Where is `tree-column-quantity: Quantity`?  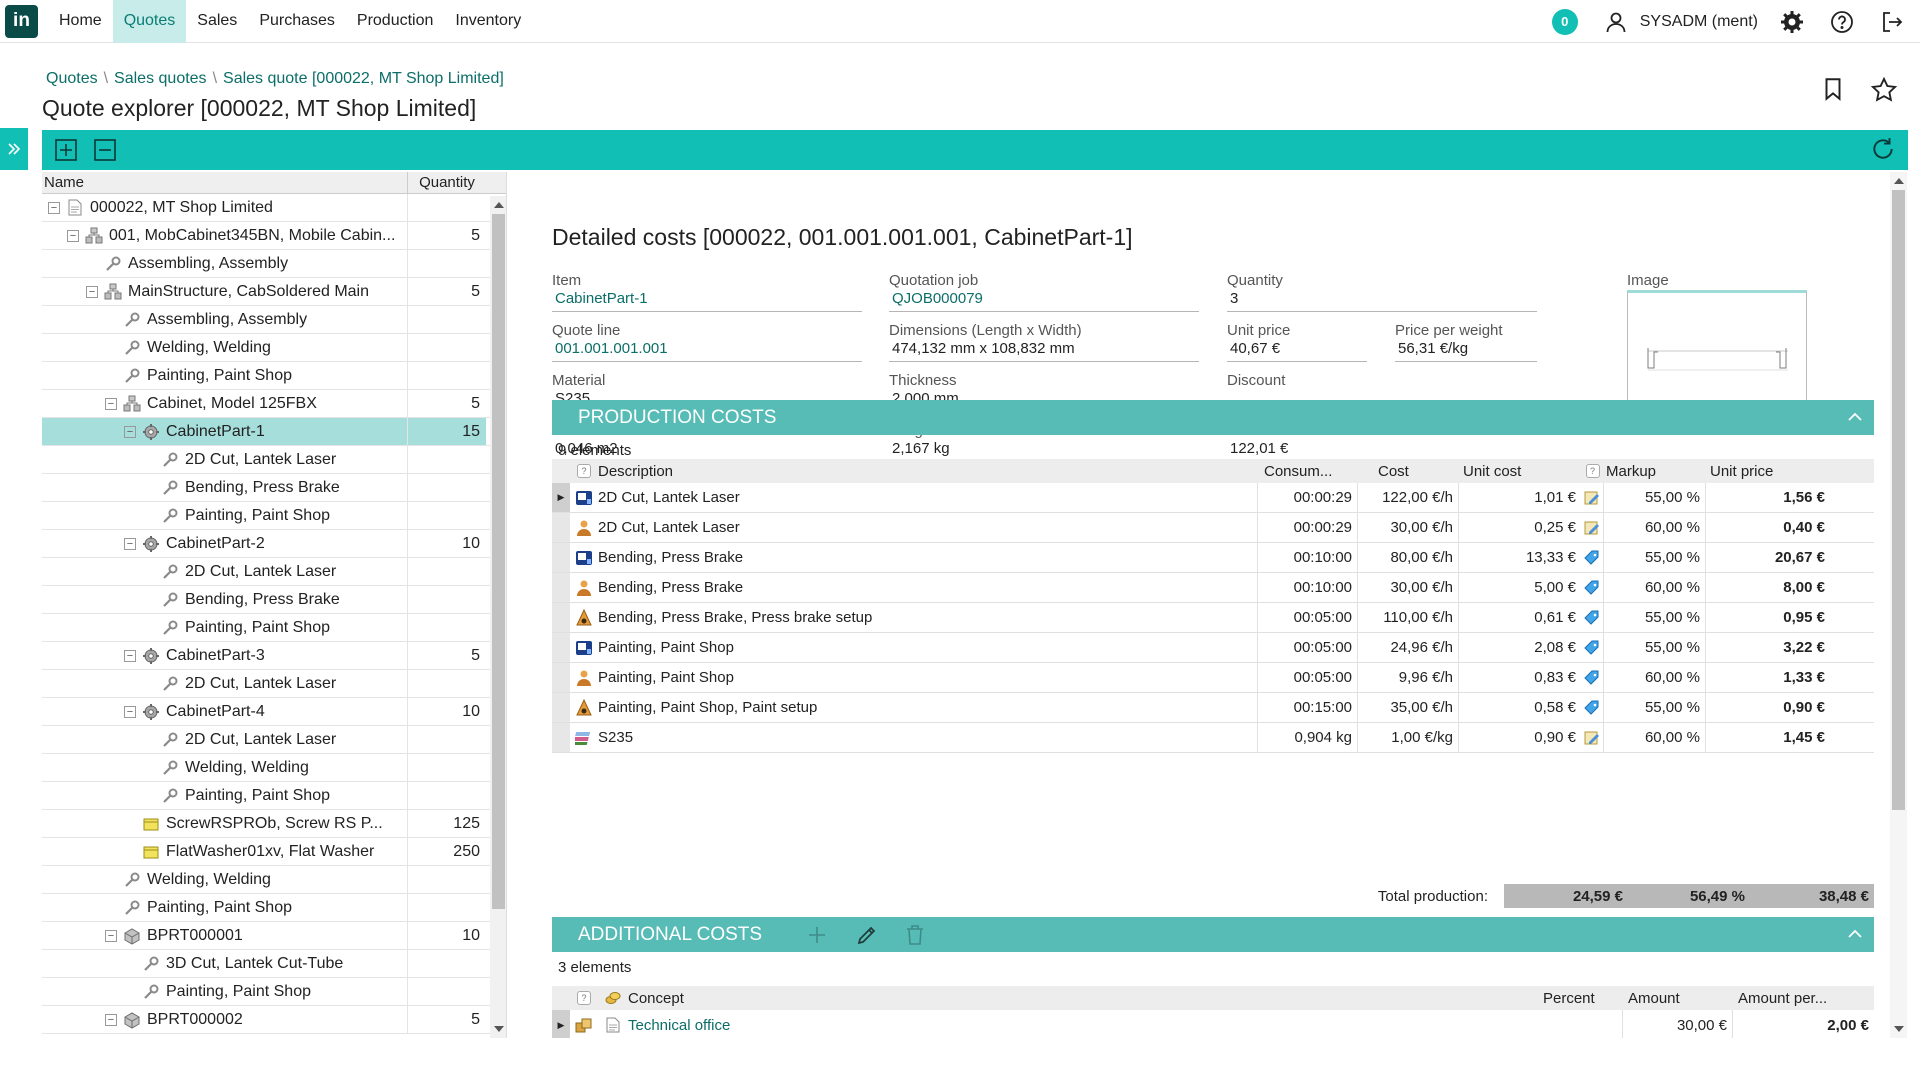 tree-column-quantity: Quantity is located at coordinates (447, 182).